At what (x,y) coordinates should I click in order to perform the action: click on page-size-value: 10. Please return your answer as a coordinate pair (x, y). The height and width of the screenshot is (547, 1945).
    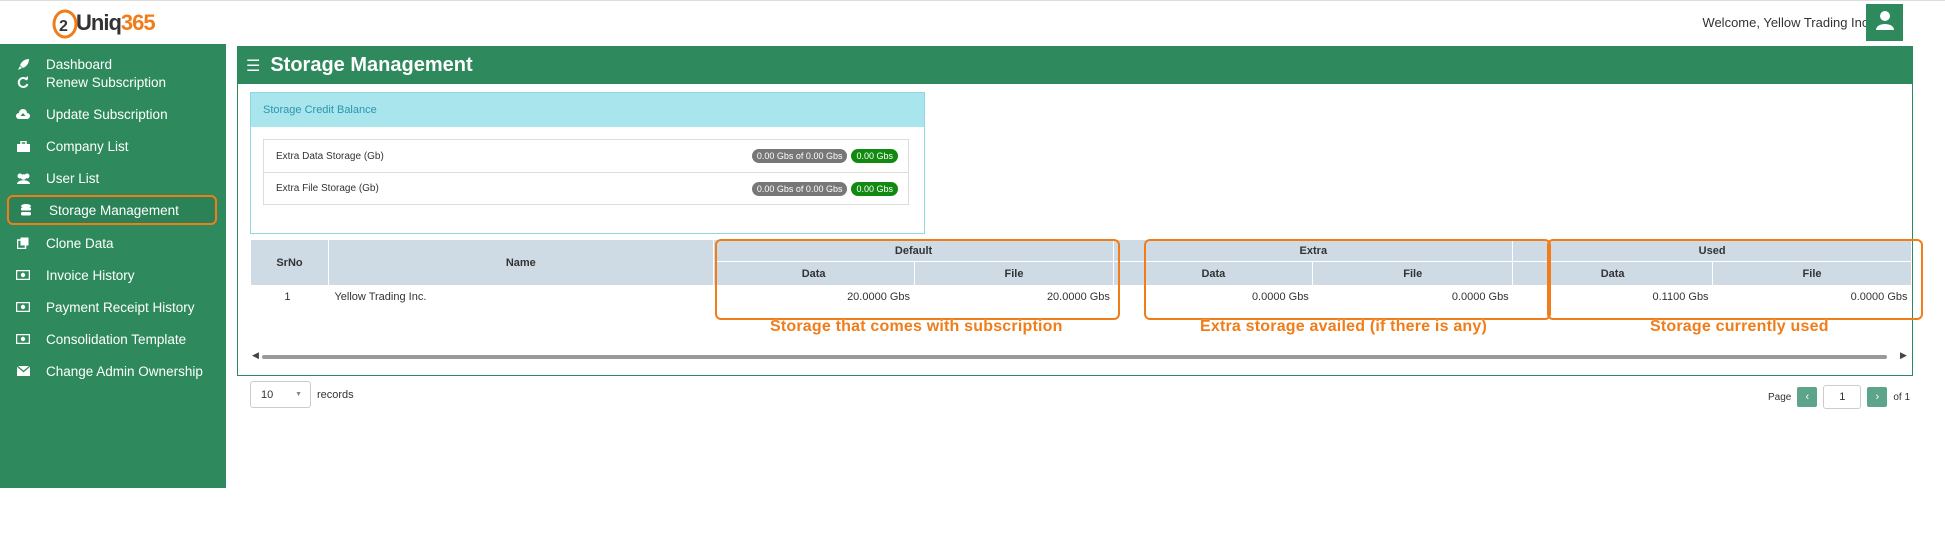
    Looking at the image, I should click on (267, 394).